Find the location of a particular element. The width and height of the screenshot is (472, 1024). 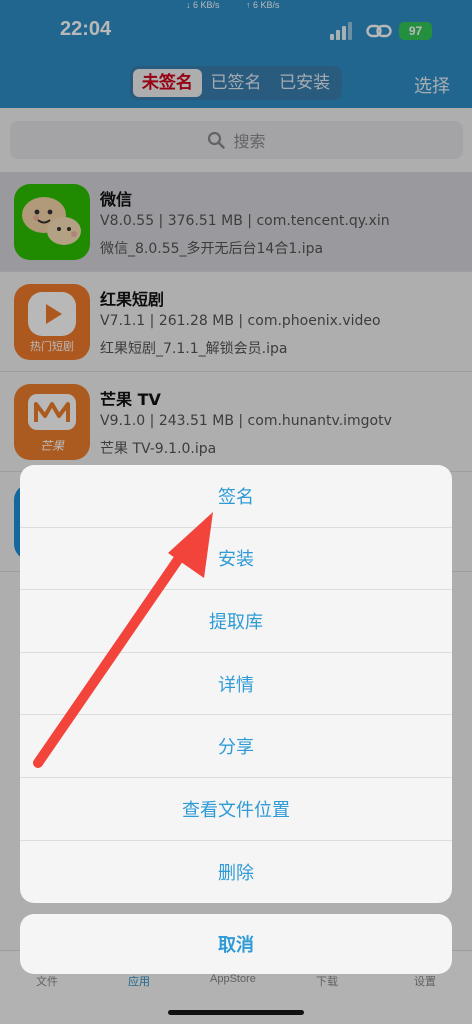

share-action: 分享 is located at coordinates (236, 746).